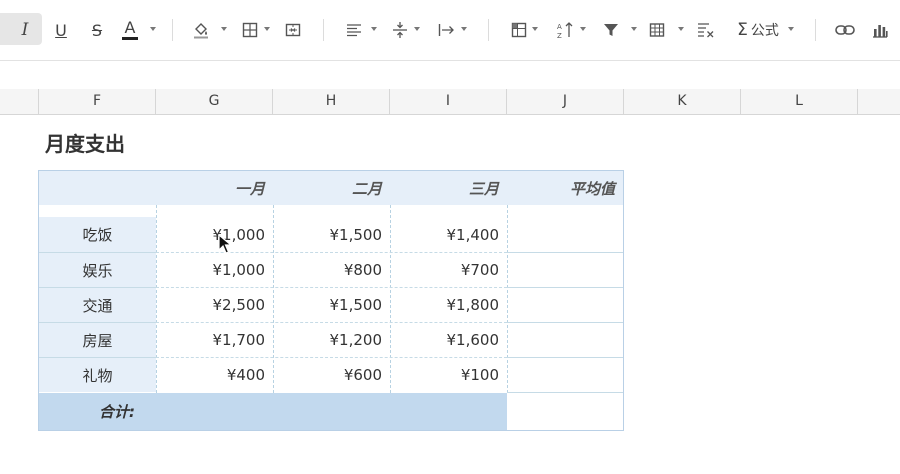 The width and height of the screenshot is (900, 474). I want to click on vertical-align-icon, so click(400, 30).